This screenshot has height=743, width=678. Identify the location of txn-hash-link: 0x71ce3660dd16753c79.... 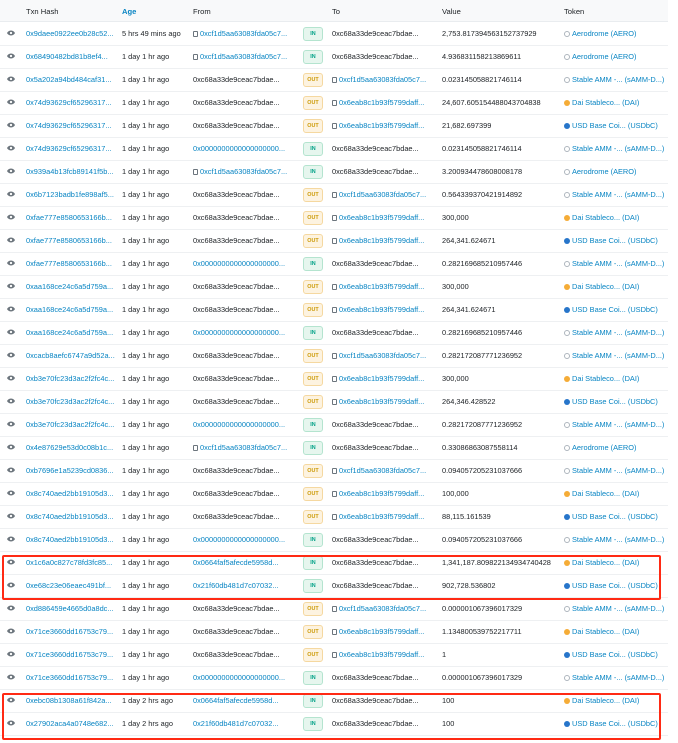
(72, 654).